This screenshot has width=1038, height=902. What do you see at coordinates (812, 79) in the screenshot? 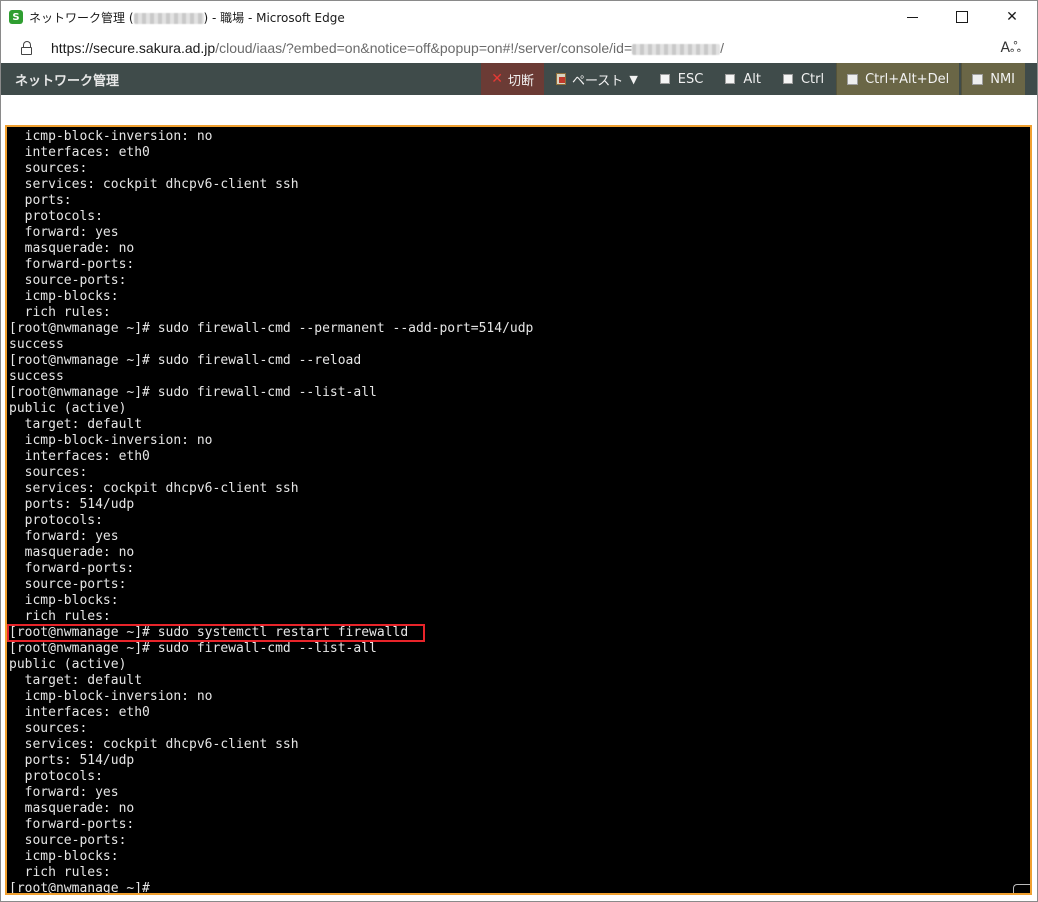
I see `ctrl-label: Ctrl` at bounding box center [812, 79].